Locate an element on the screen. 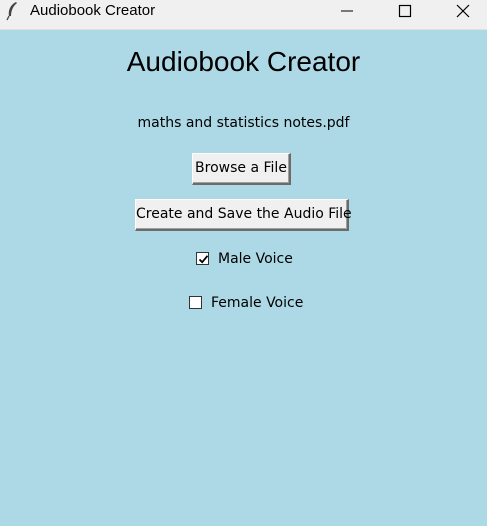 This screenshot has height=526, width=487. page-title: Audiobook Creator is located at coordinates (243, 61).